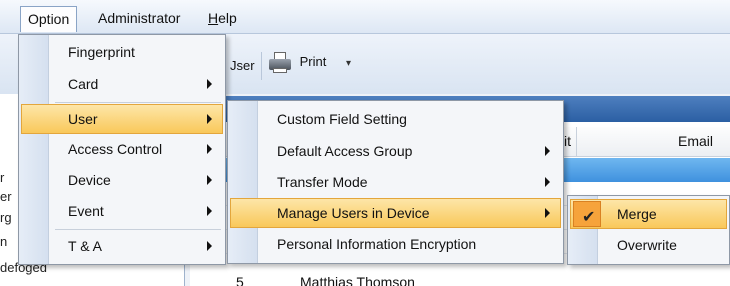 This screenshot has height=286, width=730. Describe the element at coordinates (89, 180) in the screenshot. I see `menu-item-label: Device` at that location.